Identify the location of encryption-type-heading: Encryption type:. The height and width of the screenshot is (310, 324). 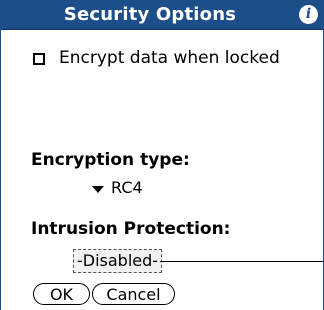
(110, 160).